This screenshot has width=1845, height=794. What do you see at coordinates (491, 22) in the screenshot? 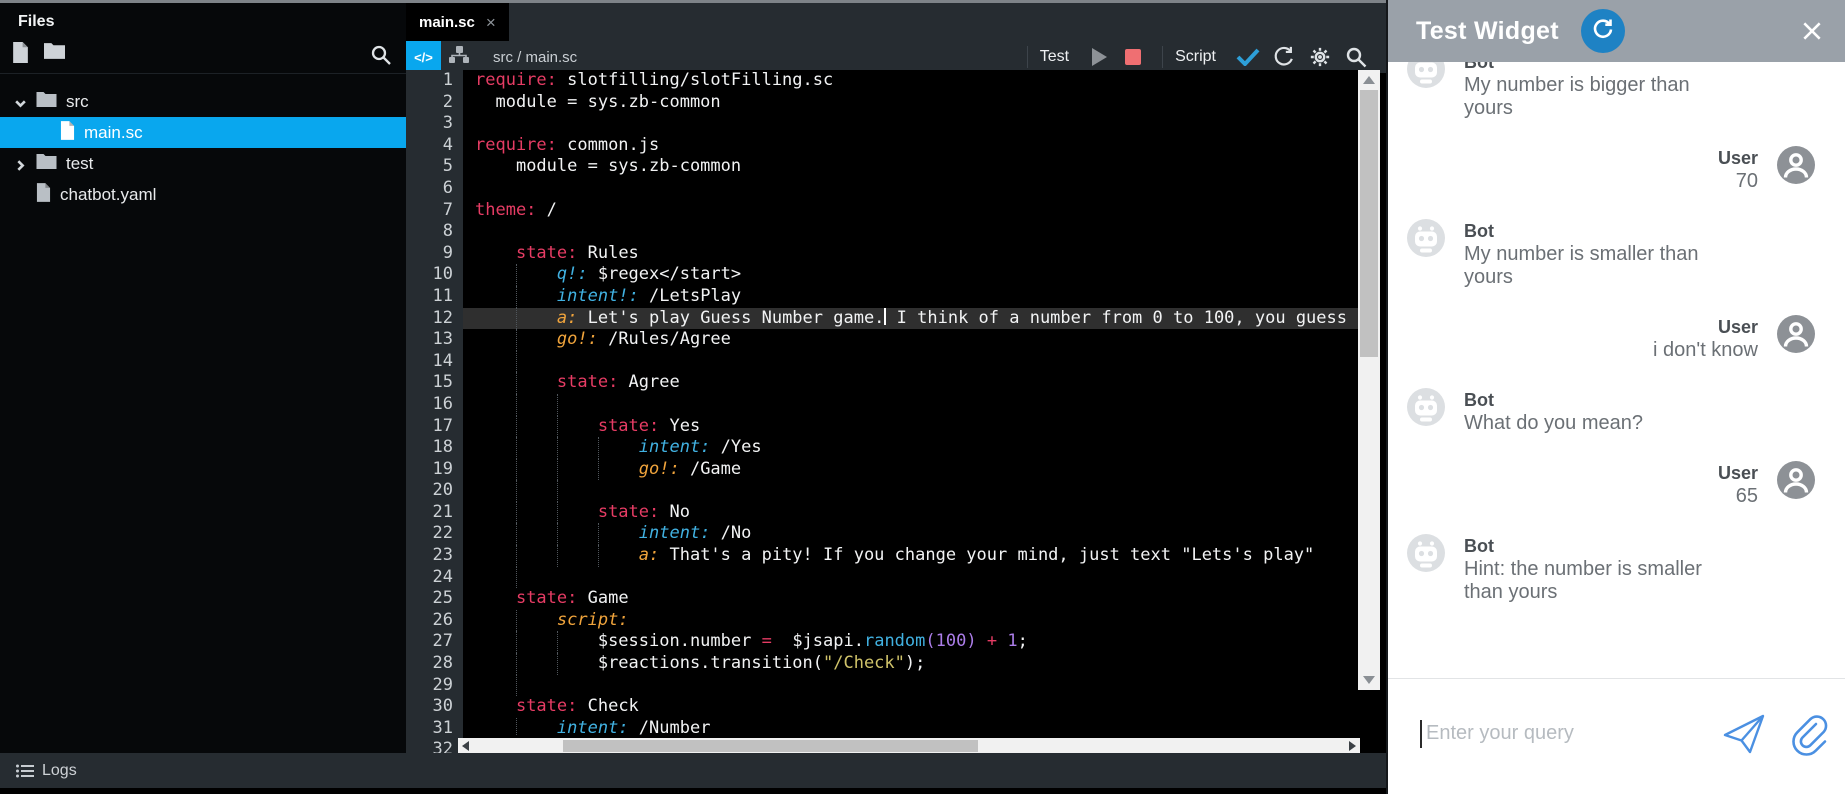
I see `tab-close-icon: ×` at bounding box center [491, 22].